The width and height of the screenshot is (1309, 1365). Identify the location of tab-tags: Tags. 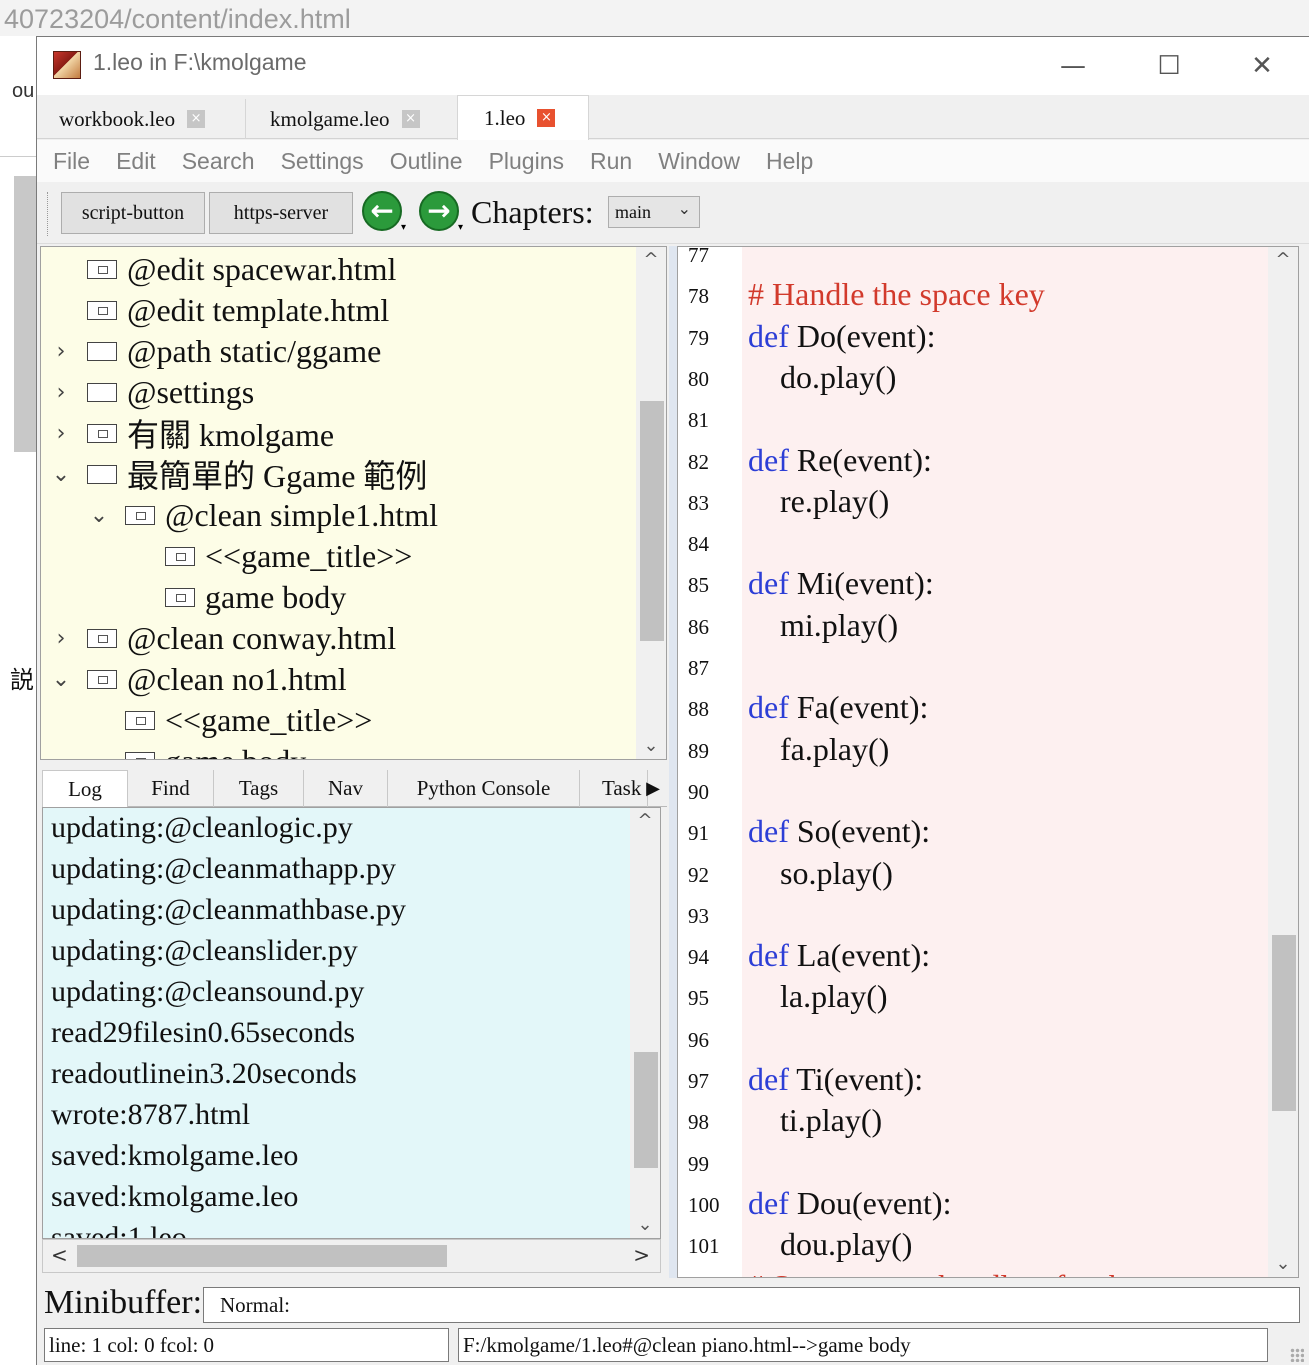
(259, 788).